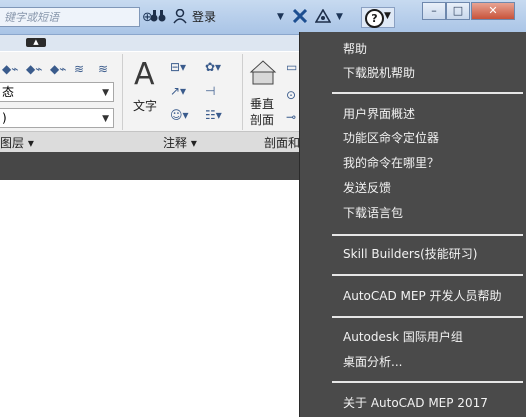  What do you see at coordinates (145, 105) in the screenshot?
I see `text-tool-label: 文字` at bounding box center [145, 105].